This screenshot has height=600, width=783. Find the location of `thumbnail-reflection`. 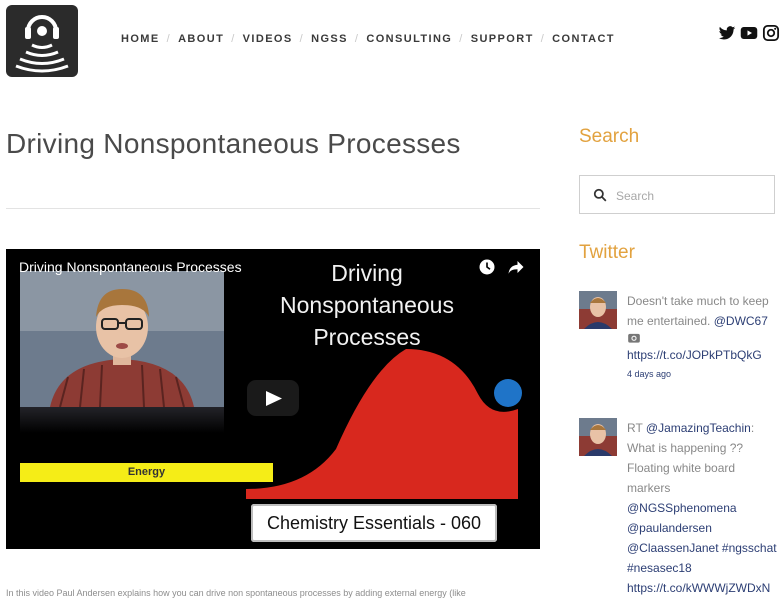

thumbnail-reflection is located at coordinates (122, 420).